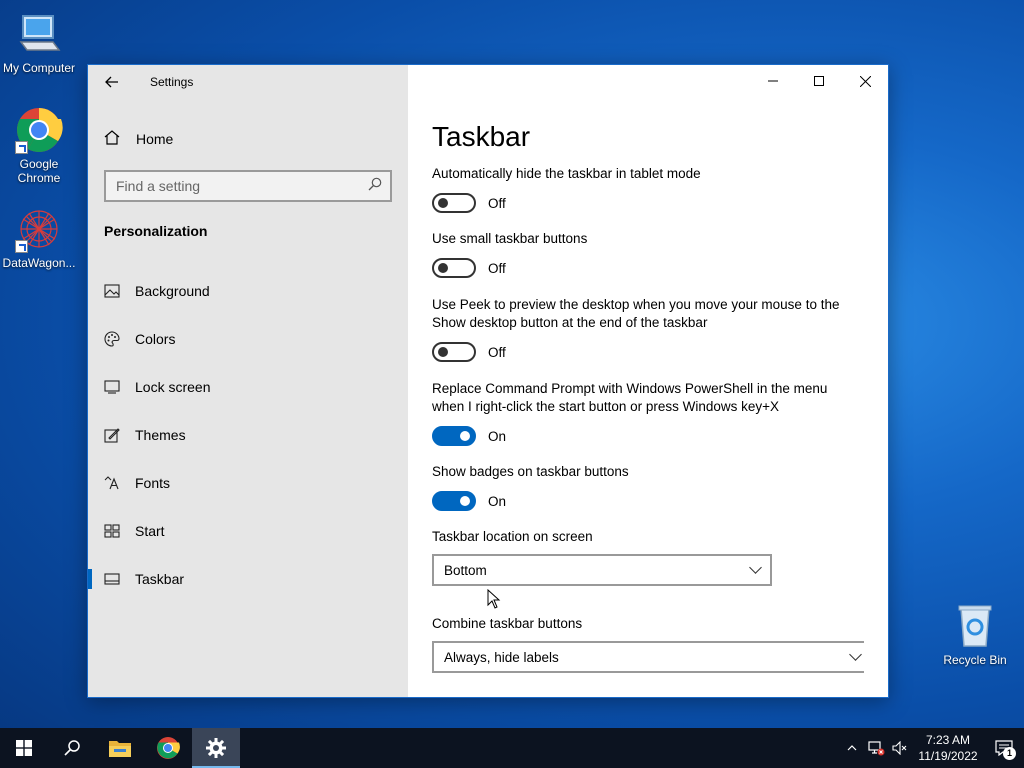  I want to click on taskbar-chrome, so click(168, 748).